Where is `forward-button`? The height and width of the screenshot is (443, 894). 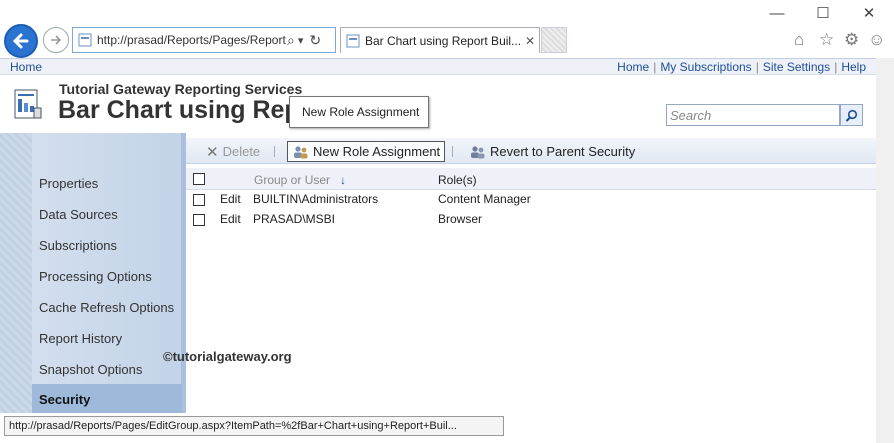
forward-button is located at coordinates (56, 40).